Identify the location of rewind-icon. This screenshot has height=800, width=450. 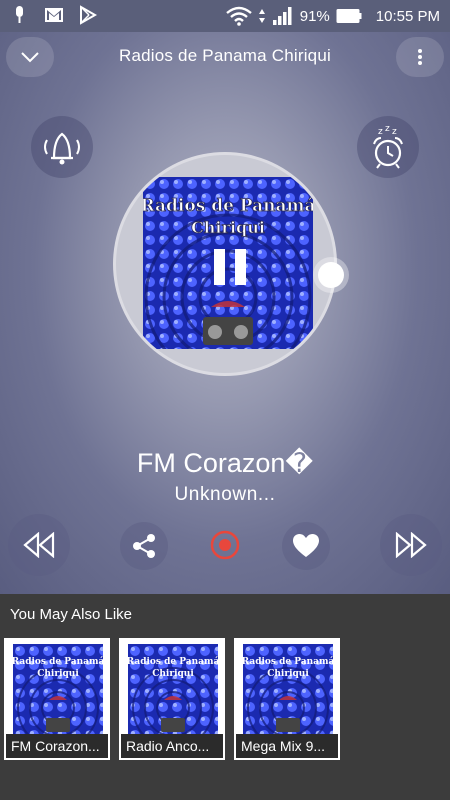
(39, 545).